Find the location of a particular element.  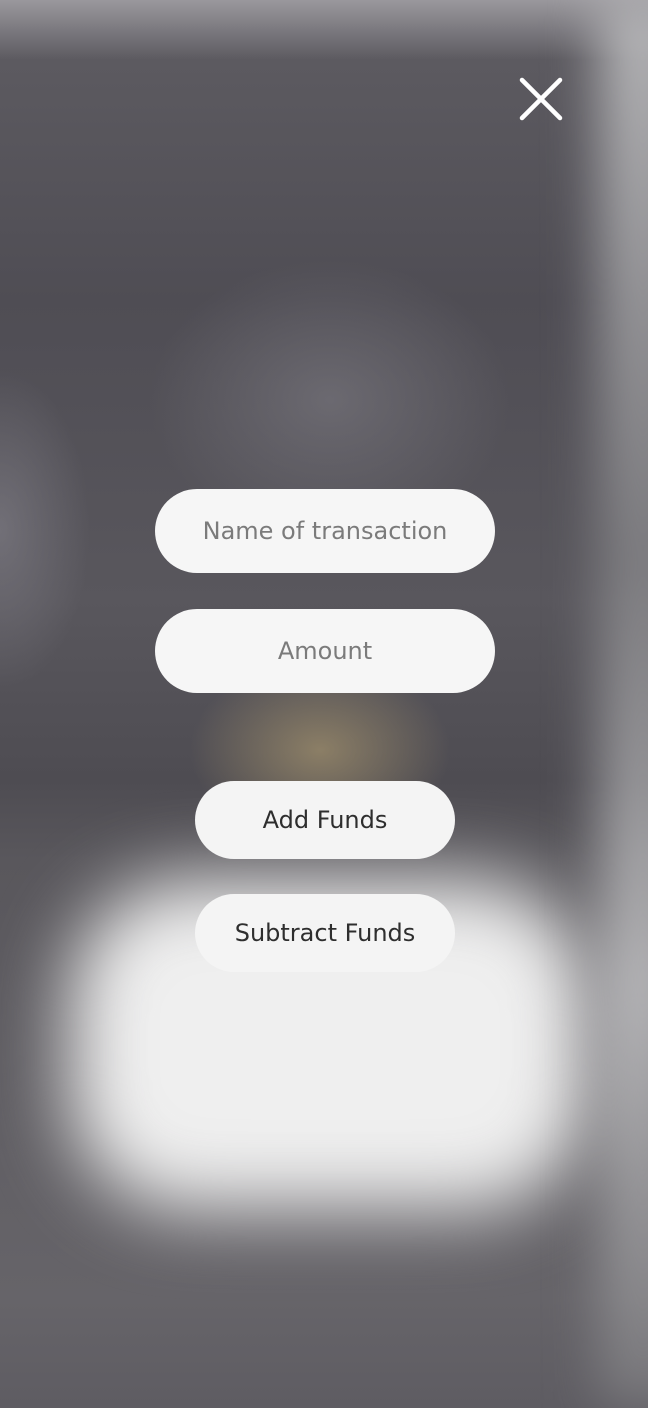

close-icon is located at coordinates (541, 99).